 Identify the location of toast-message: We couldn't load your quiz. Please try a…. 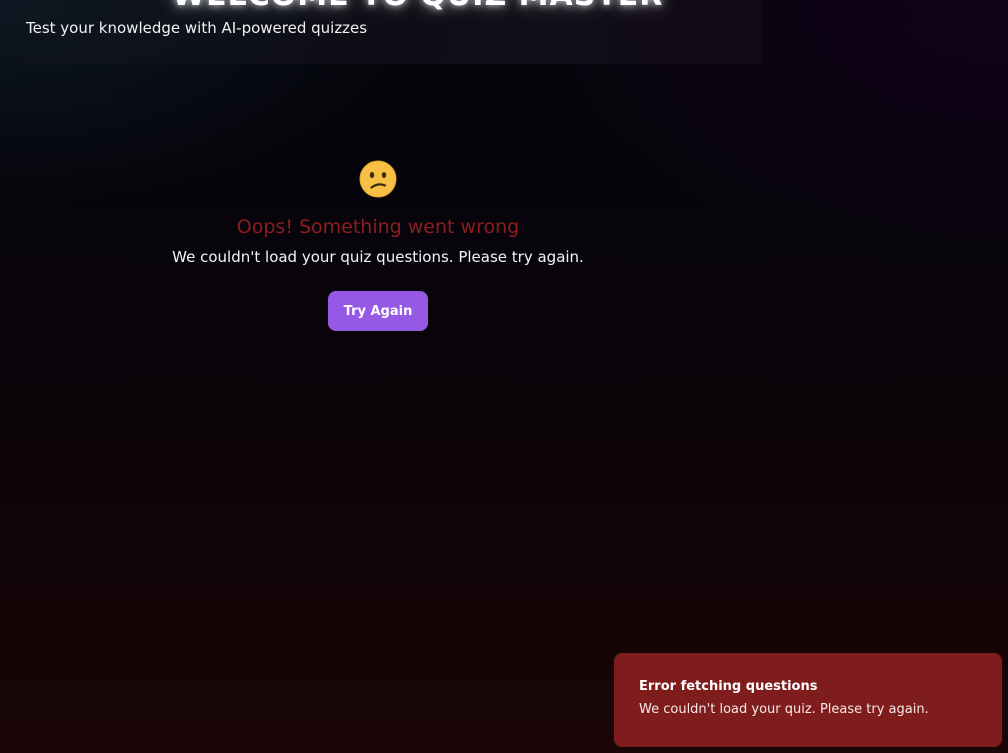
(784, 709).